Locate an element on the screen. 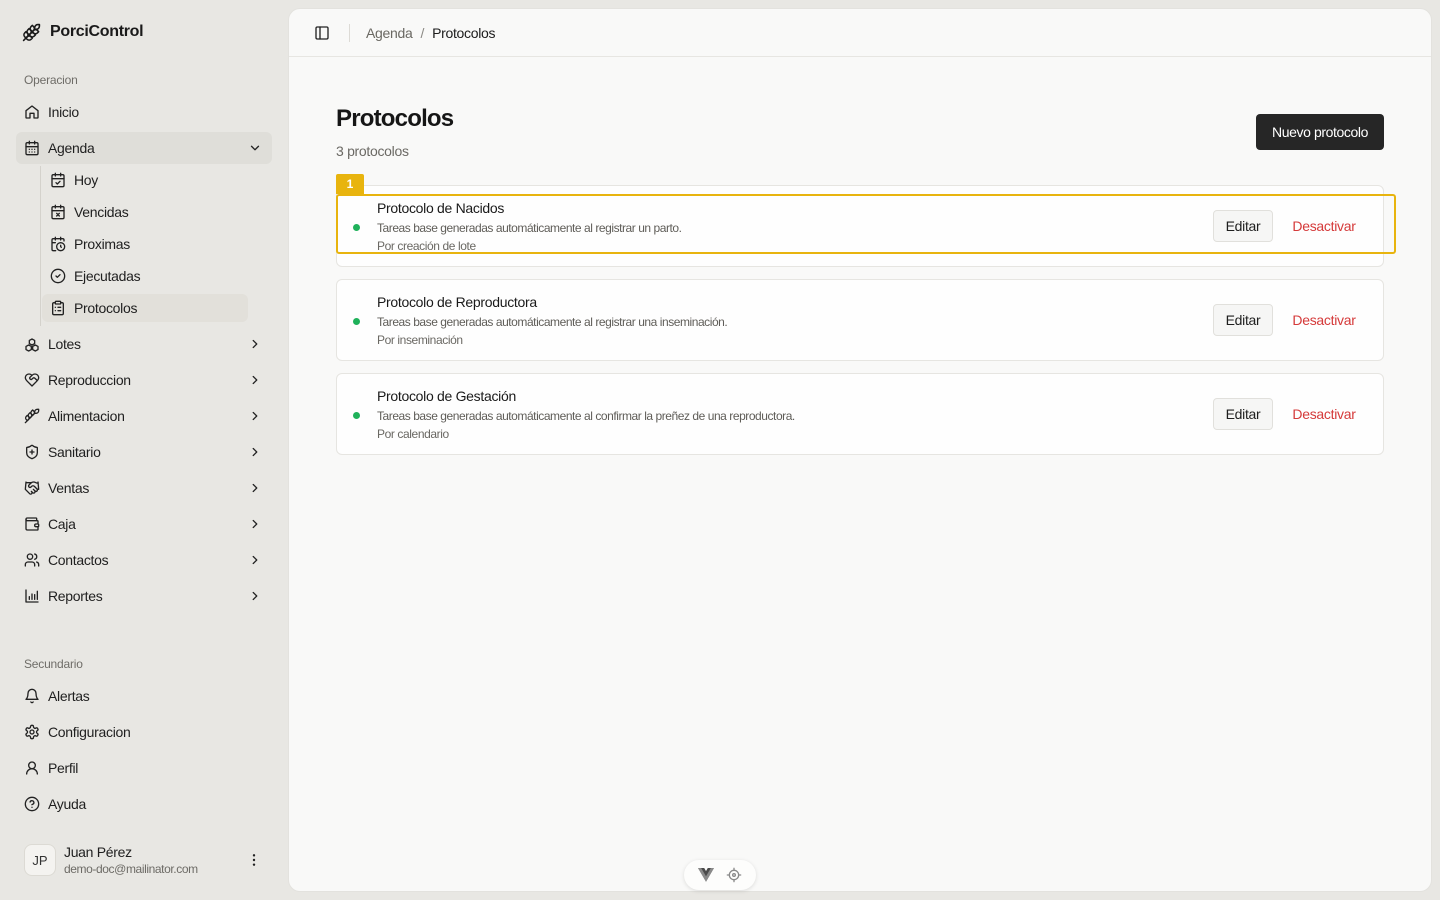  sidebar-subitem-hoy: Hoy is located at coordinates (145, 180).